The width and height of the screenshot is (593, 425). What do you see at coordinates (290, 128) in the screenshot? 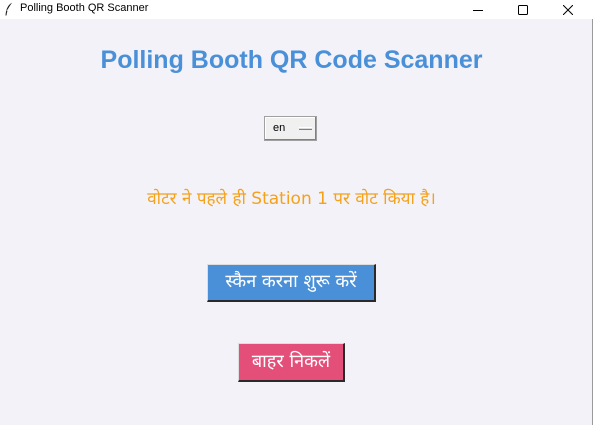
I see `language-select: en` at bounding box center [290, 128].